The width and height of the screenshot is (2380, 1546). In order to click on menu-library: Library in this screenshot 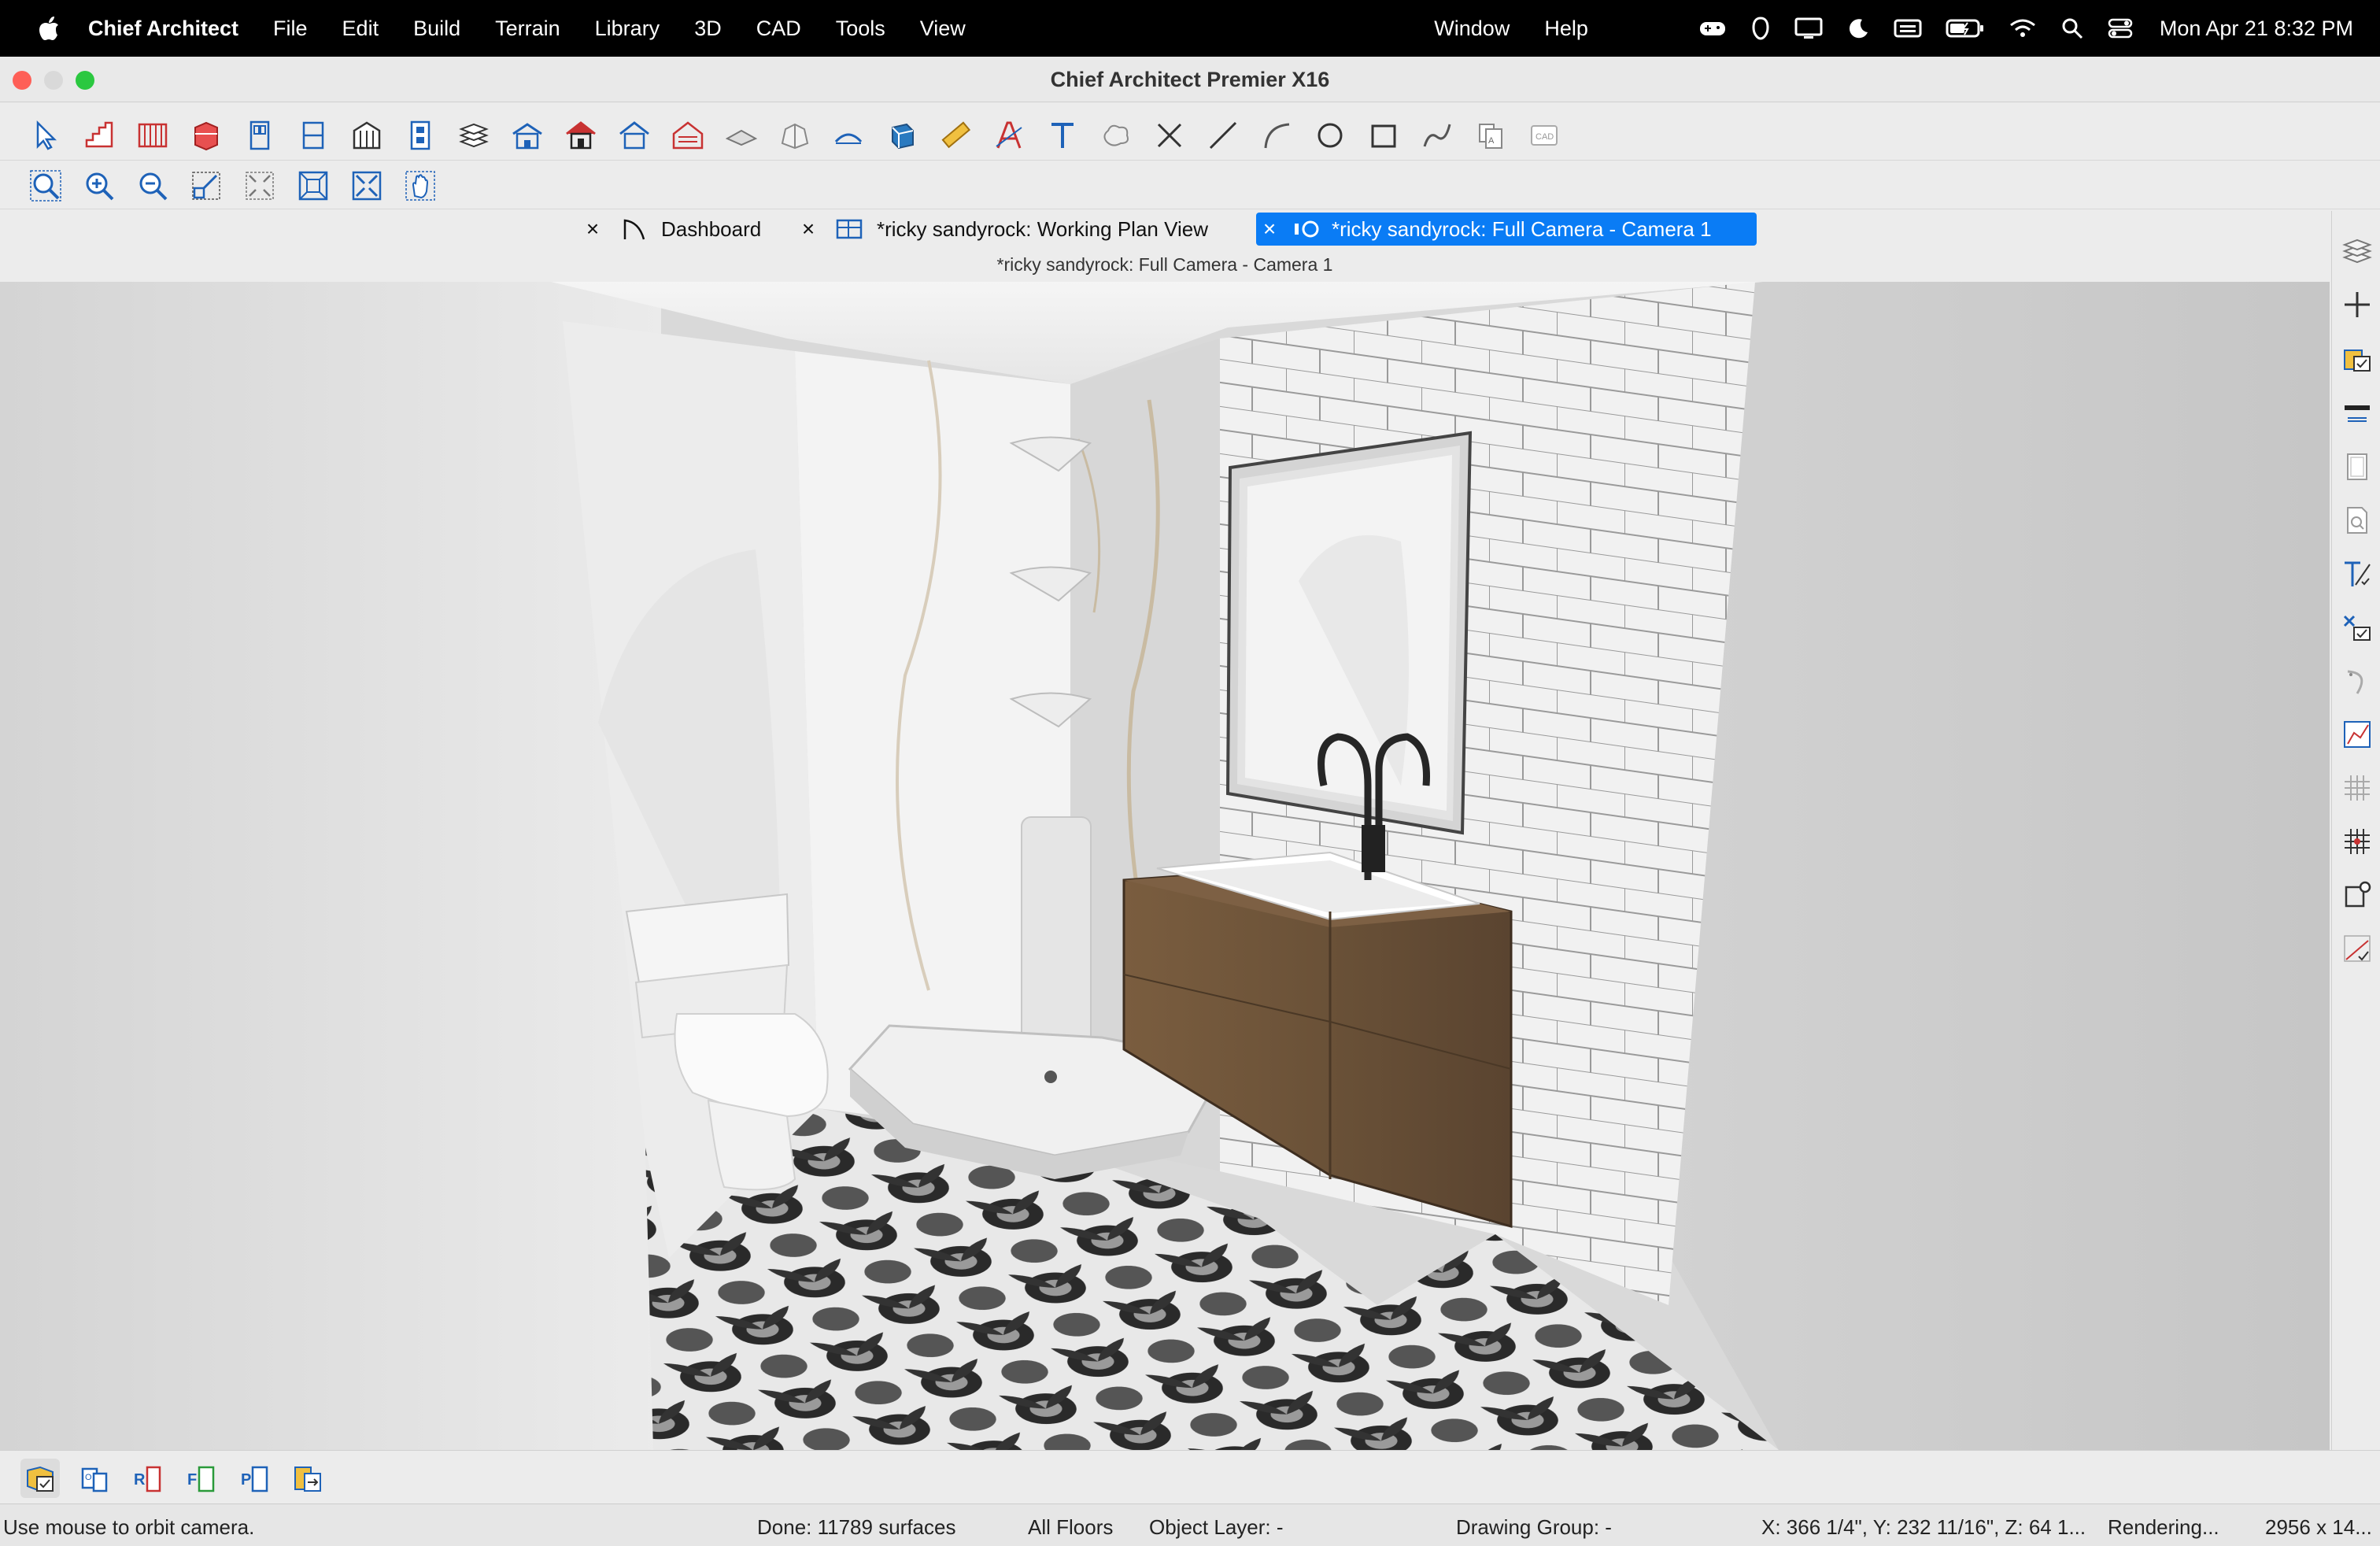, I will do `click(627, 29)`.